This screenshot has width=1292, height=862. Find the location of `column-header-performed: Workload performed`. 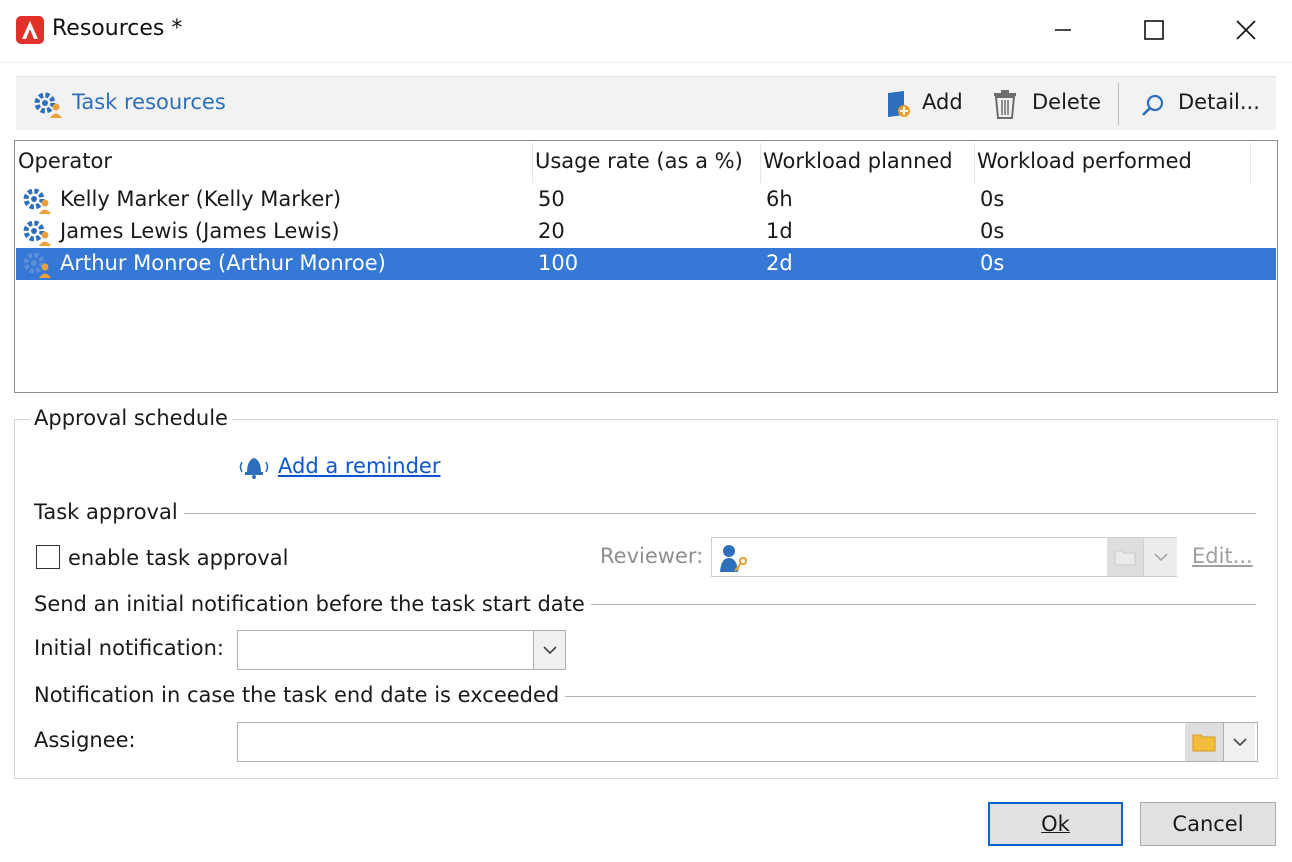

column-header-performed: Workload performed is located at coordinates (1084, 161).